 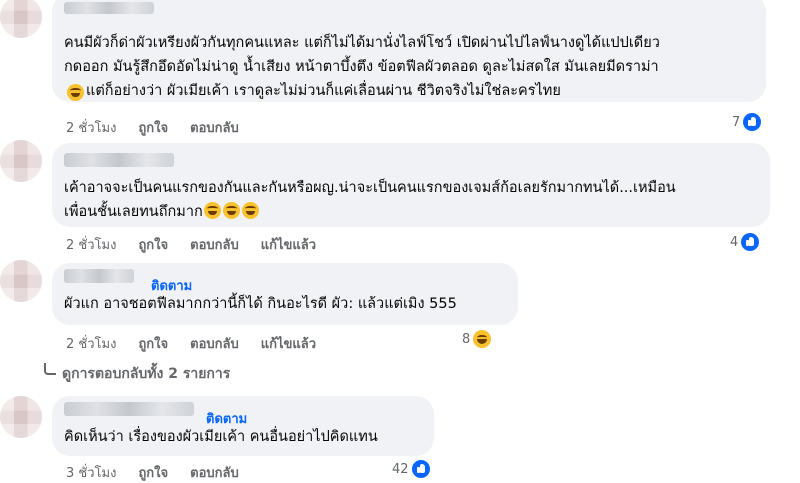 I want to click on reply-arrow-icon, so click(x=50, y=369).